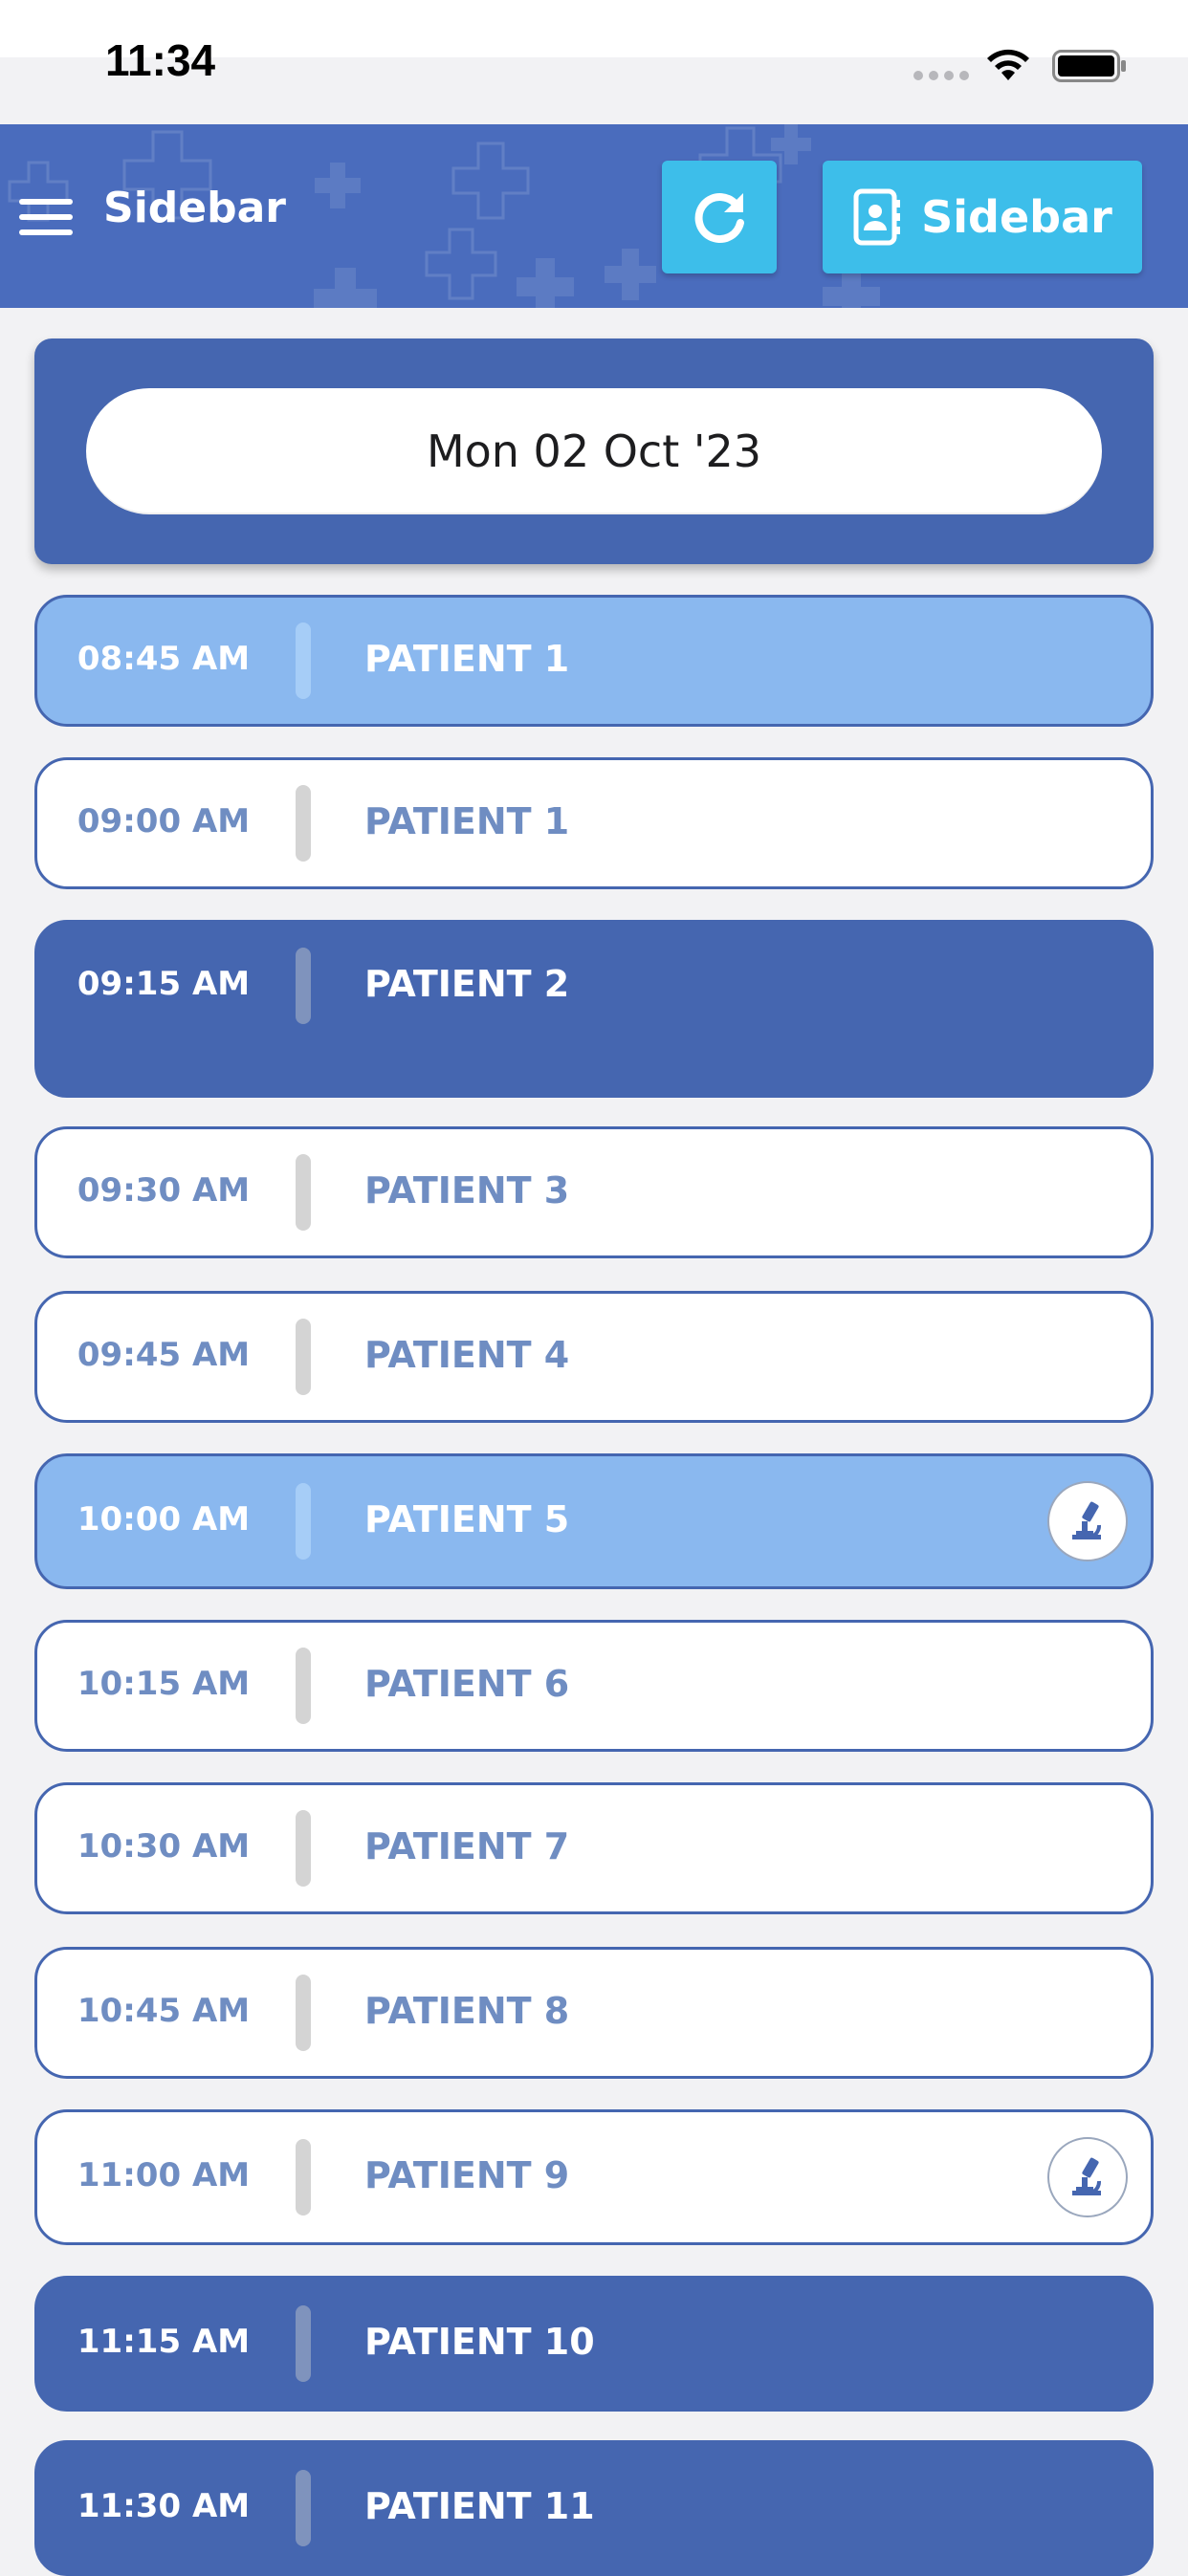 The image size is (1188, 2576). I want to click on refresh-button, so click(719, 217).